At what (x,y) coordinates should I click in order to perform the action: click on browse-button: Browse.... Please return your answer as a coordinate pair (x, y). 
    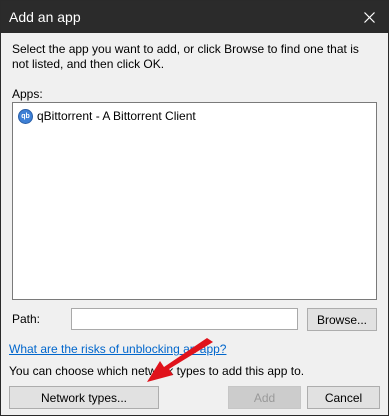
    Looking at the image, I should click on (342, 319).